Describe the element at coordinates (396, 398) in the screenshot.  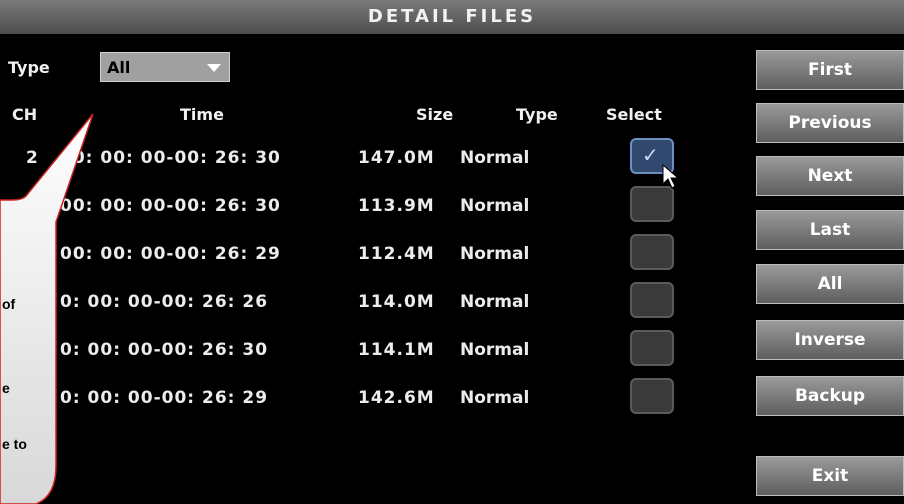
I see `row-size: 142.6M` at that location.